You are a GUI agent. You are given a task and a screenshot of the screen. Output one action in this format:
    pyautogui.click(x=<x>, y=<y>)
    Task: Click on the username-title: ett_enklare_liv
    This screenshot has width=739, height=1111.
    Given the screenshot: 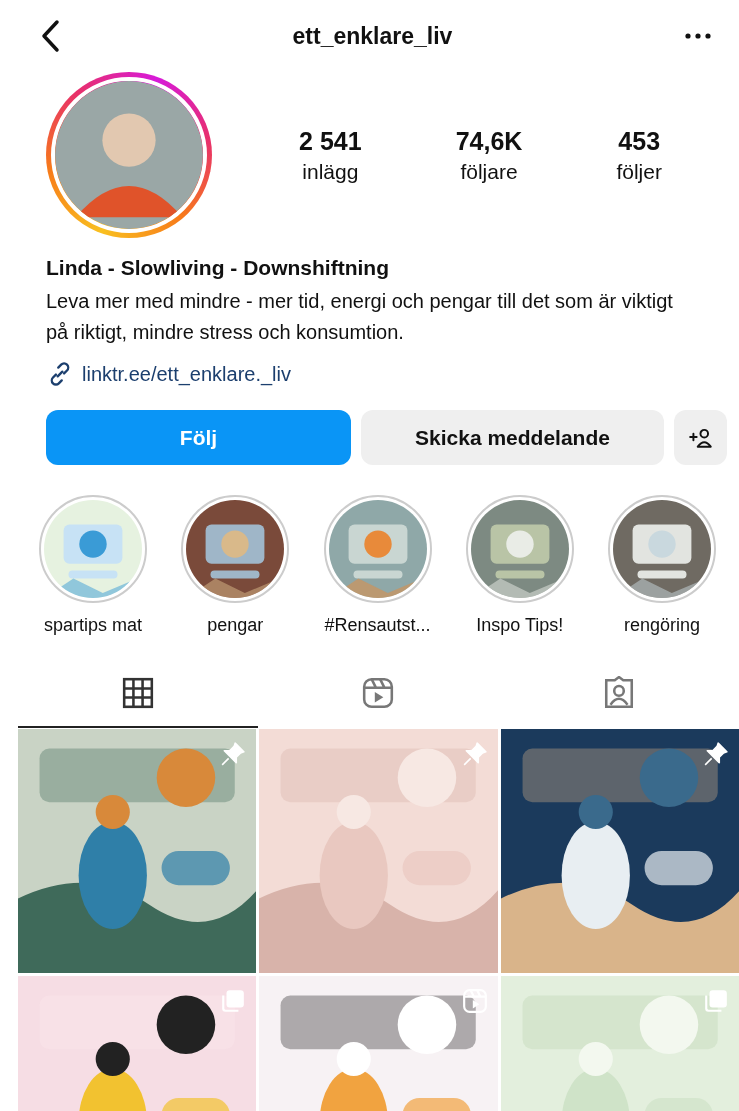 What is the action you would take?
    pyautogui.click(x=372, y=36)
    